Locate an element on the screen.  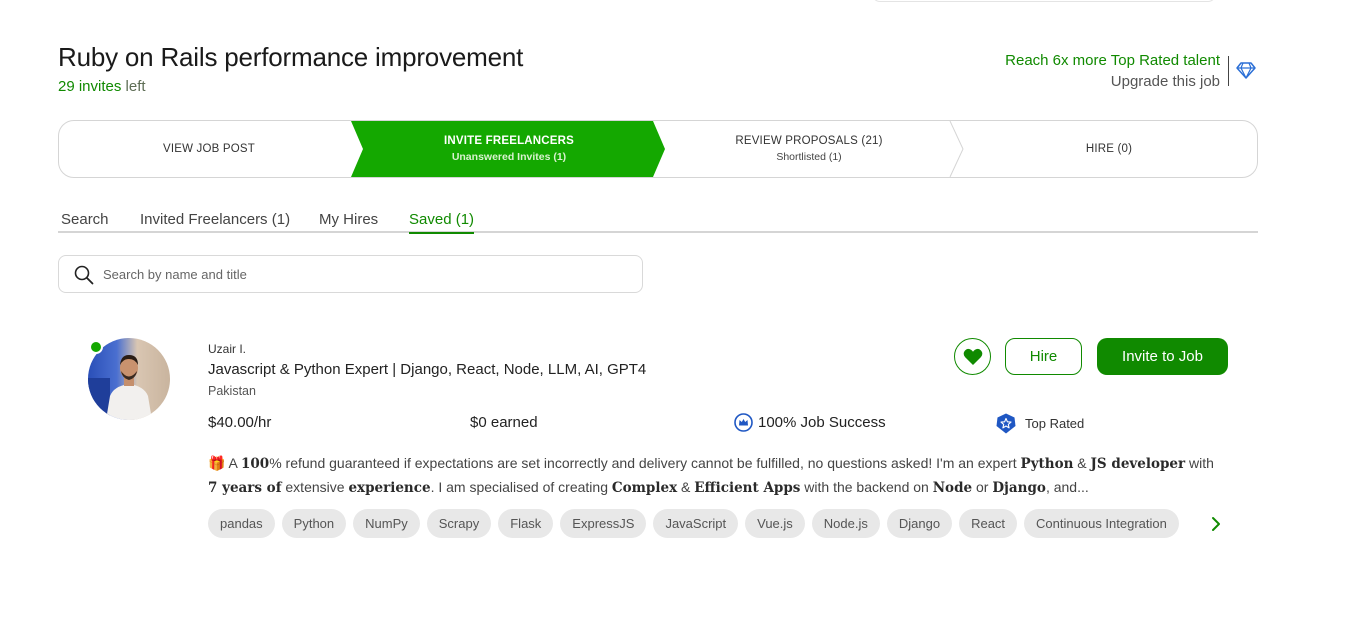
diamond-icon is located at coordinates (1246, 70).